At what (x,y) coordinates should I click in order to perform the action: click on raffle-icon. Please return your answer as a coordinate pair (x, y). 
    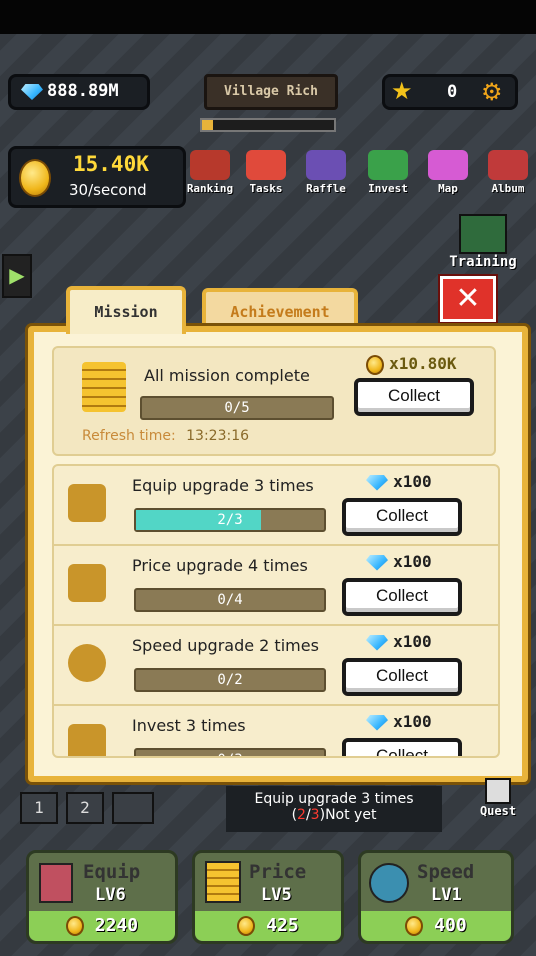
    Looking at the image, I should click on (326, 165).